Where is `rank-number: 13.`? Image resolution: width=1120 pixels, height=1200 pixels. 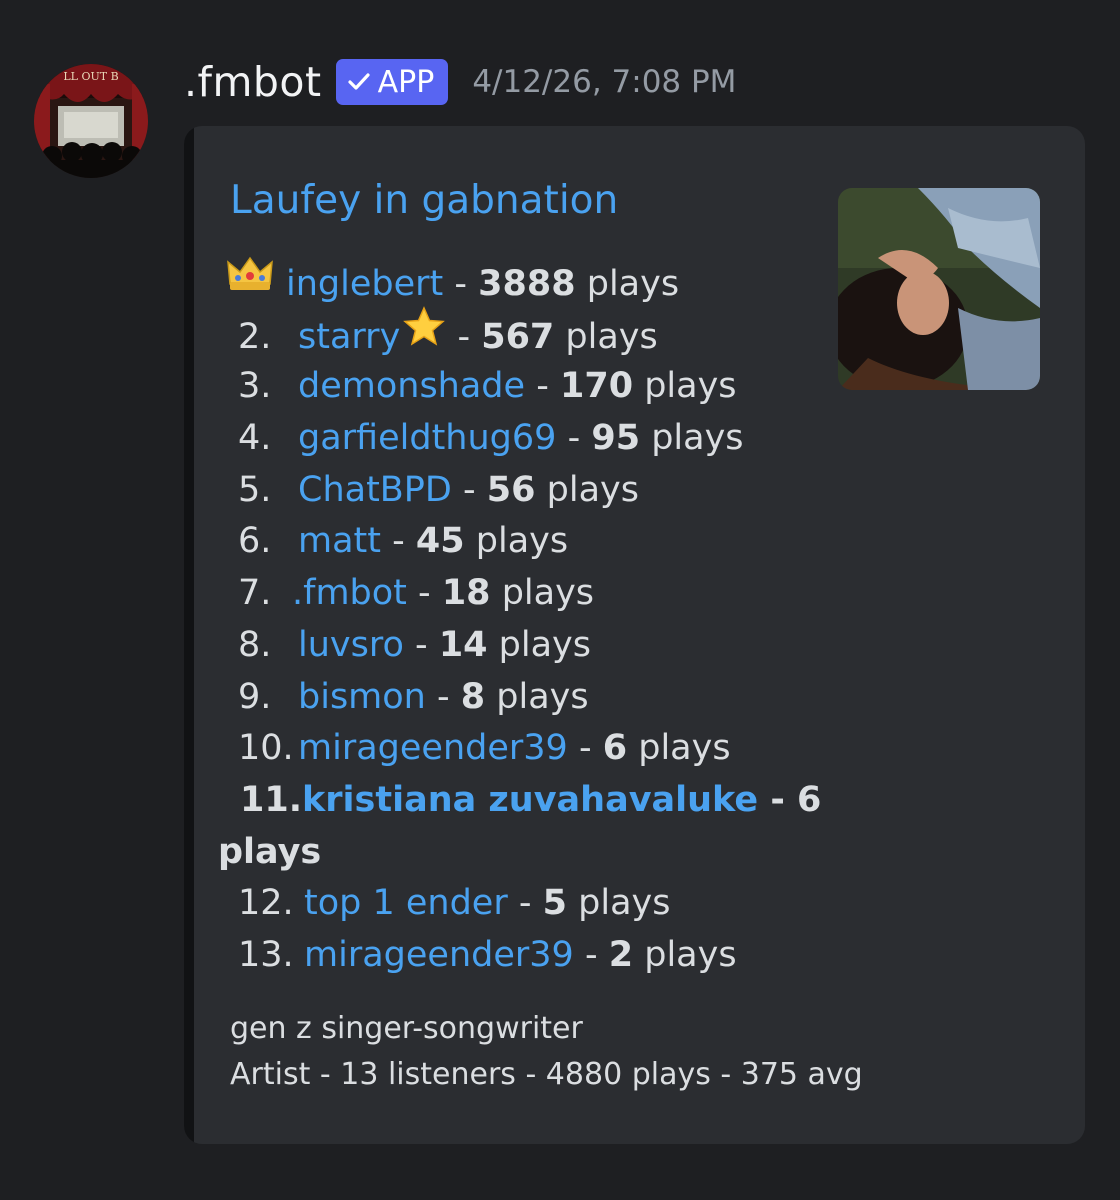
rank-number: 13. is located at coordinates (266, 954).